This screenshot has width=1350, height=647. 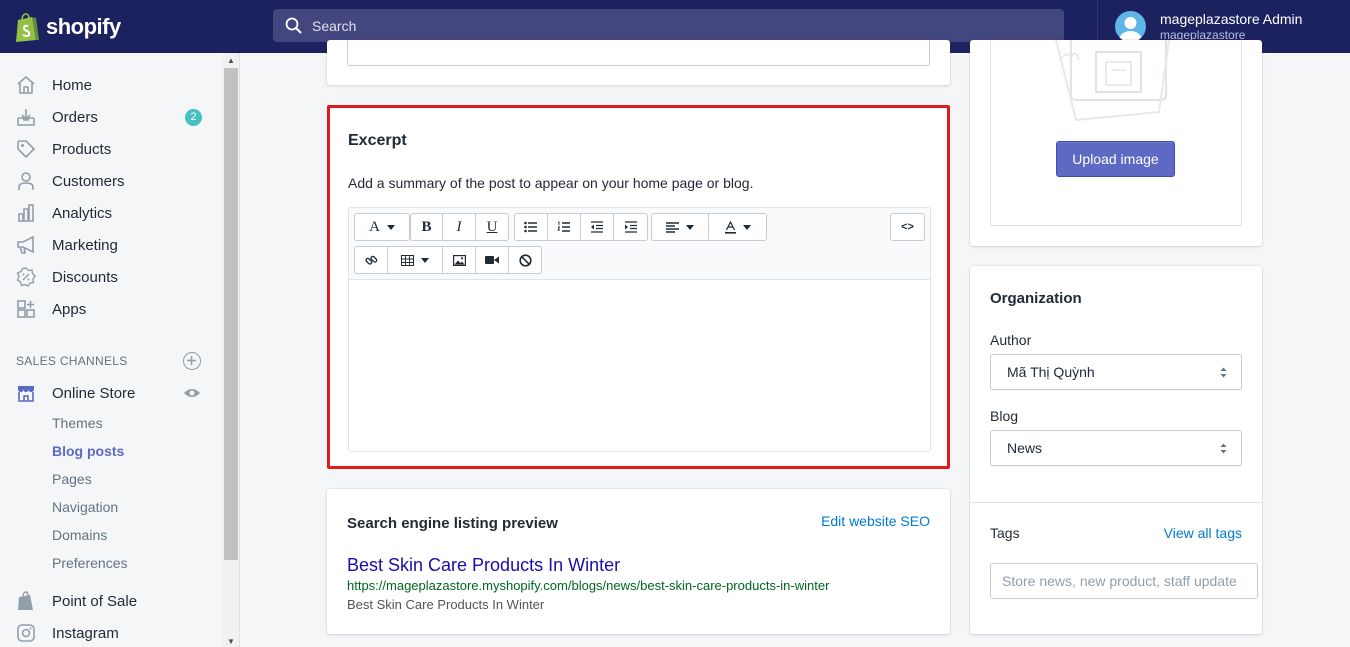 I want to click on sidebar-item-label: Analytics, so click(x=82, y=213).